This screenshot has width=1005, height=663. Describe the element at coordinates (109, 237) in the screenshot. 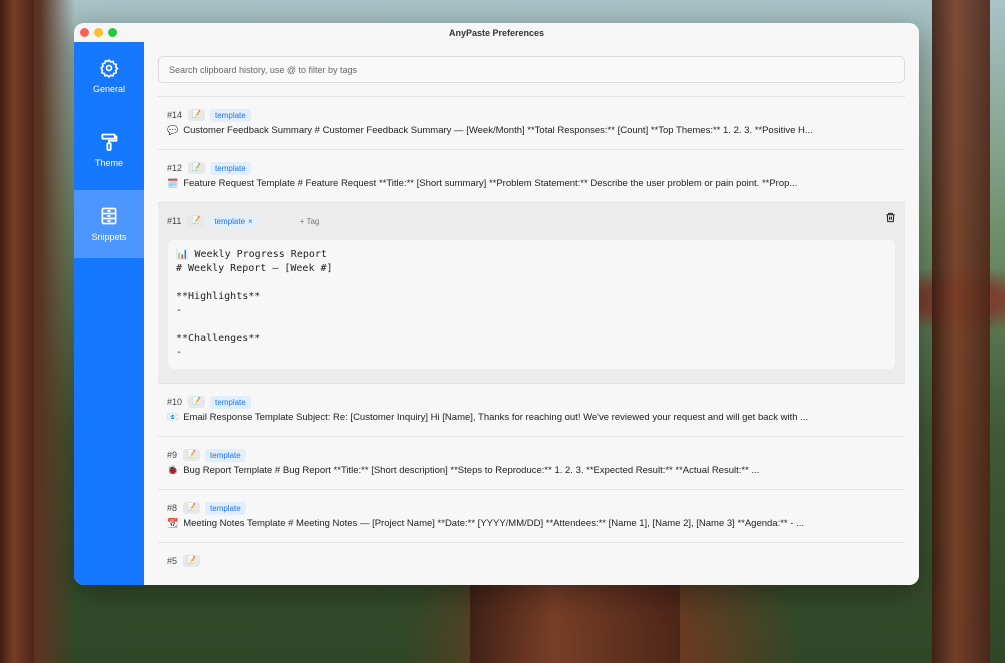

I see `sidebar-item-label: Snippets` at that location.